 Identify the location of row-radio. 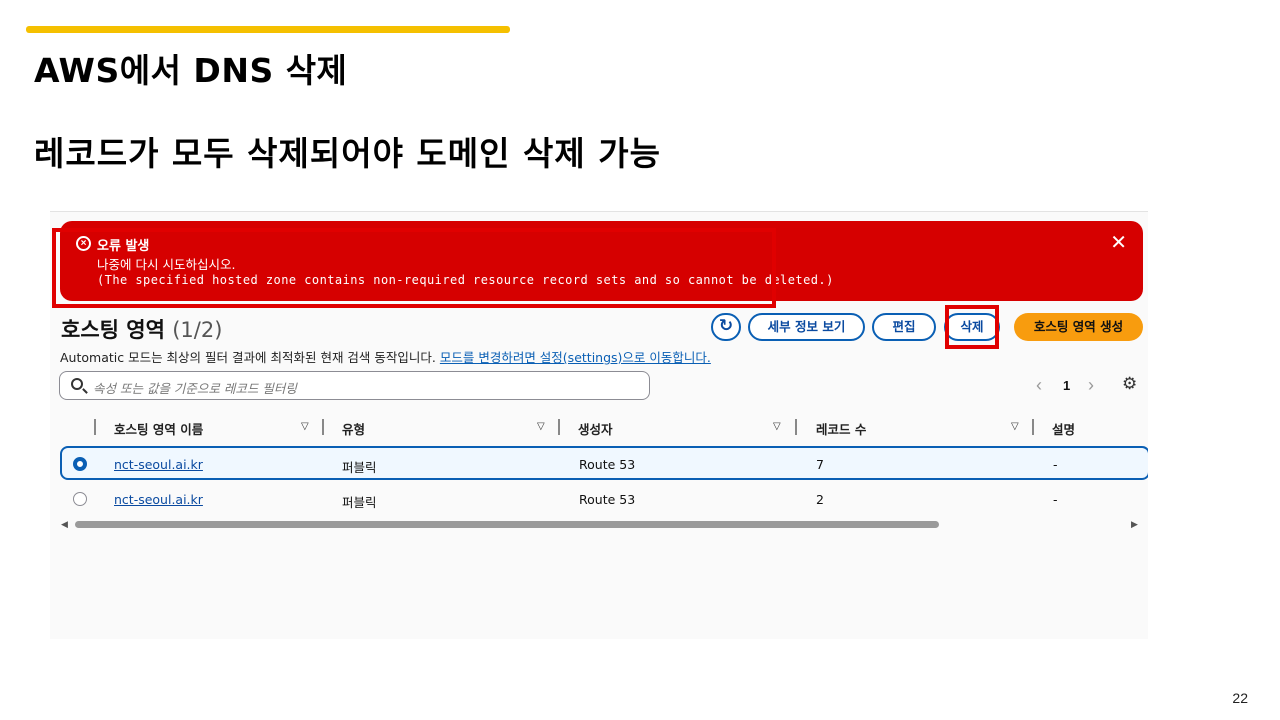
(80, 499).